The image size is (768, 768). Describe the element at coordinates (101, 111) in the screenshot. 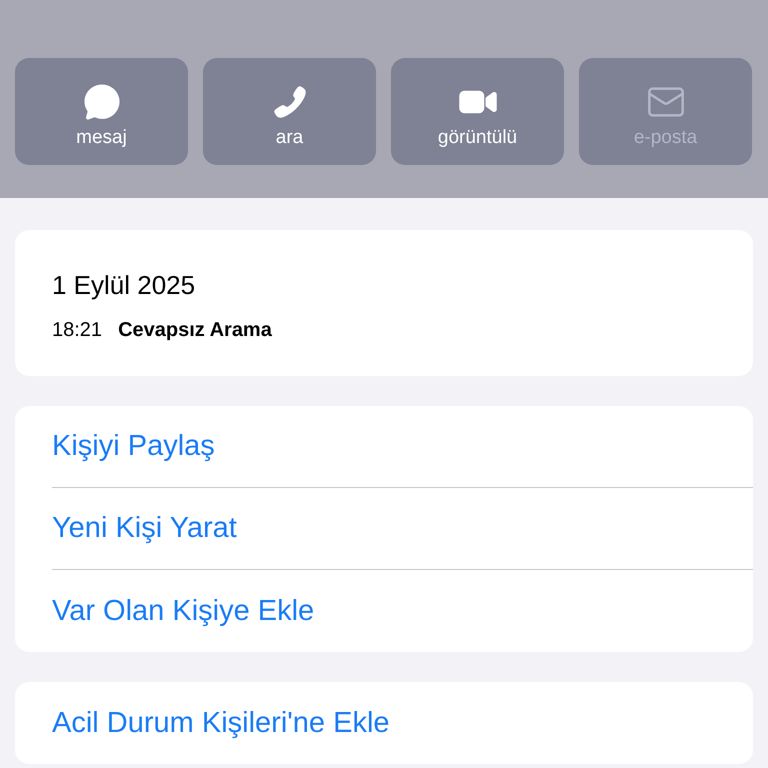

I see `action-button: mesaj` at that location.